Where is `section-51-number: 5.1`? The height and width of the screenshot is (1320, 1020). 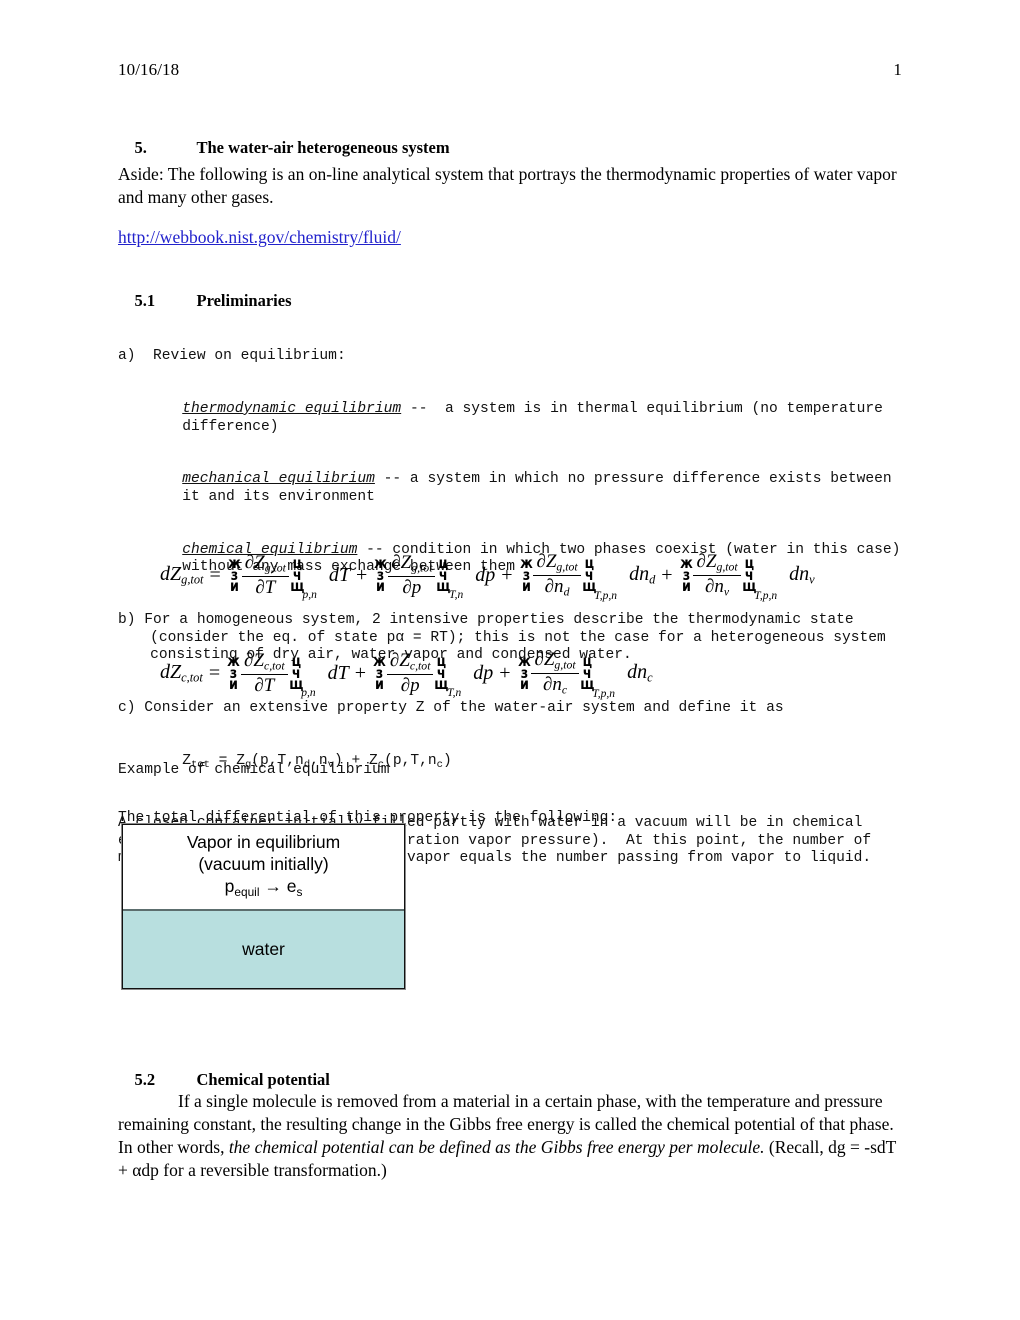 section-51-number: 5.1 is located at coordinates (145, 300).